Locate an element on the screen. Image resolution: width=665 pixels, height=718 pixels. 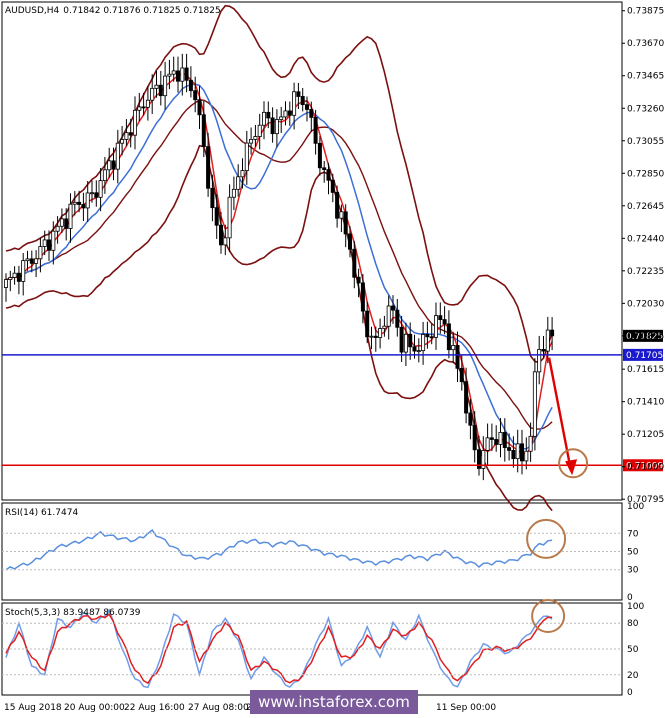
stoch-header: Stoch(5,3,3) 83.9487 86.0739 is located at coordinates (73, 613).